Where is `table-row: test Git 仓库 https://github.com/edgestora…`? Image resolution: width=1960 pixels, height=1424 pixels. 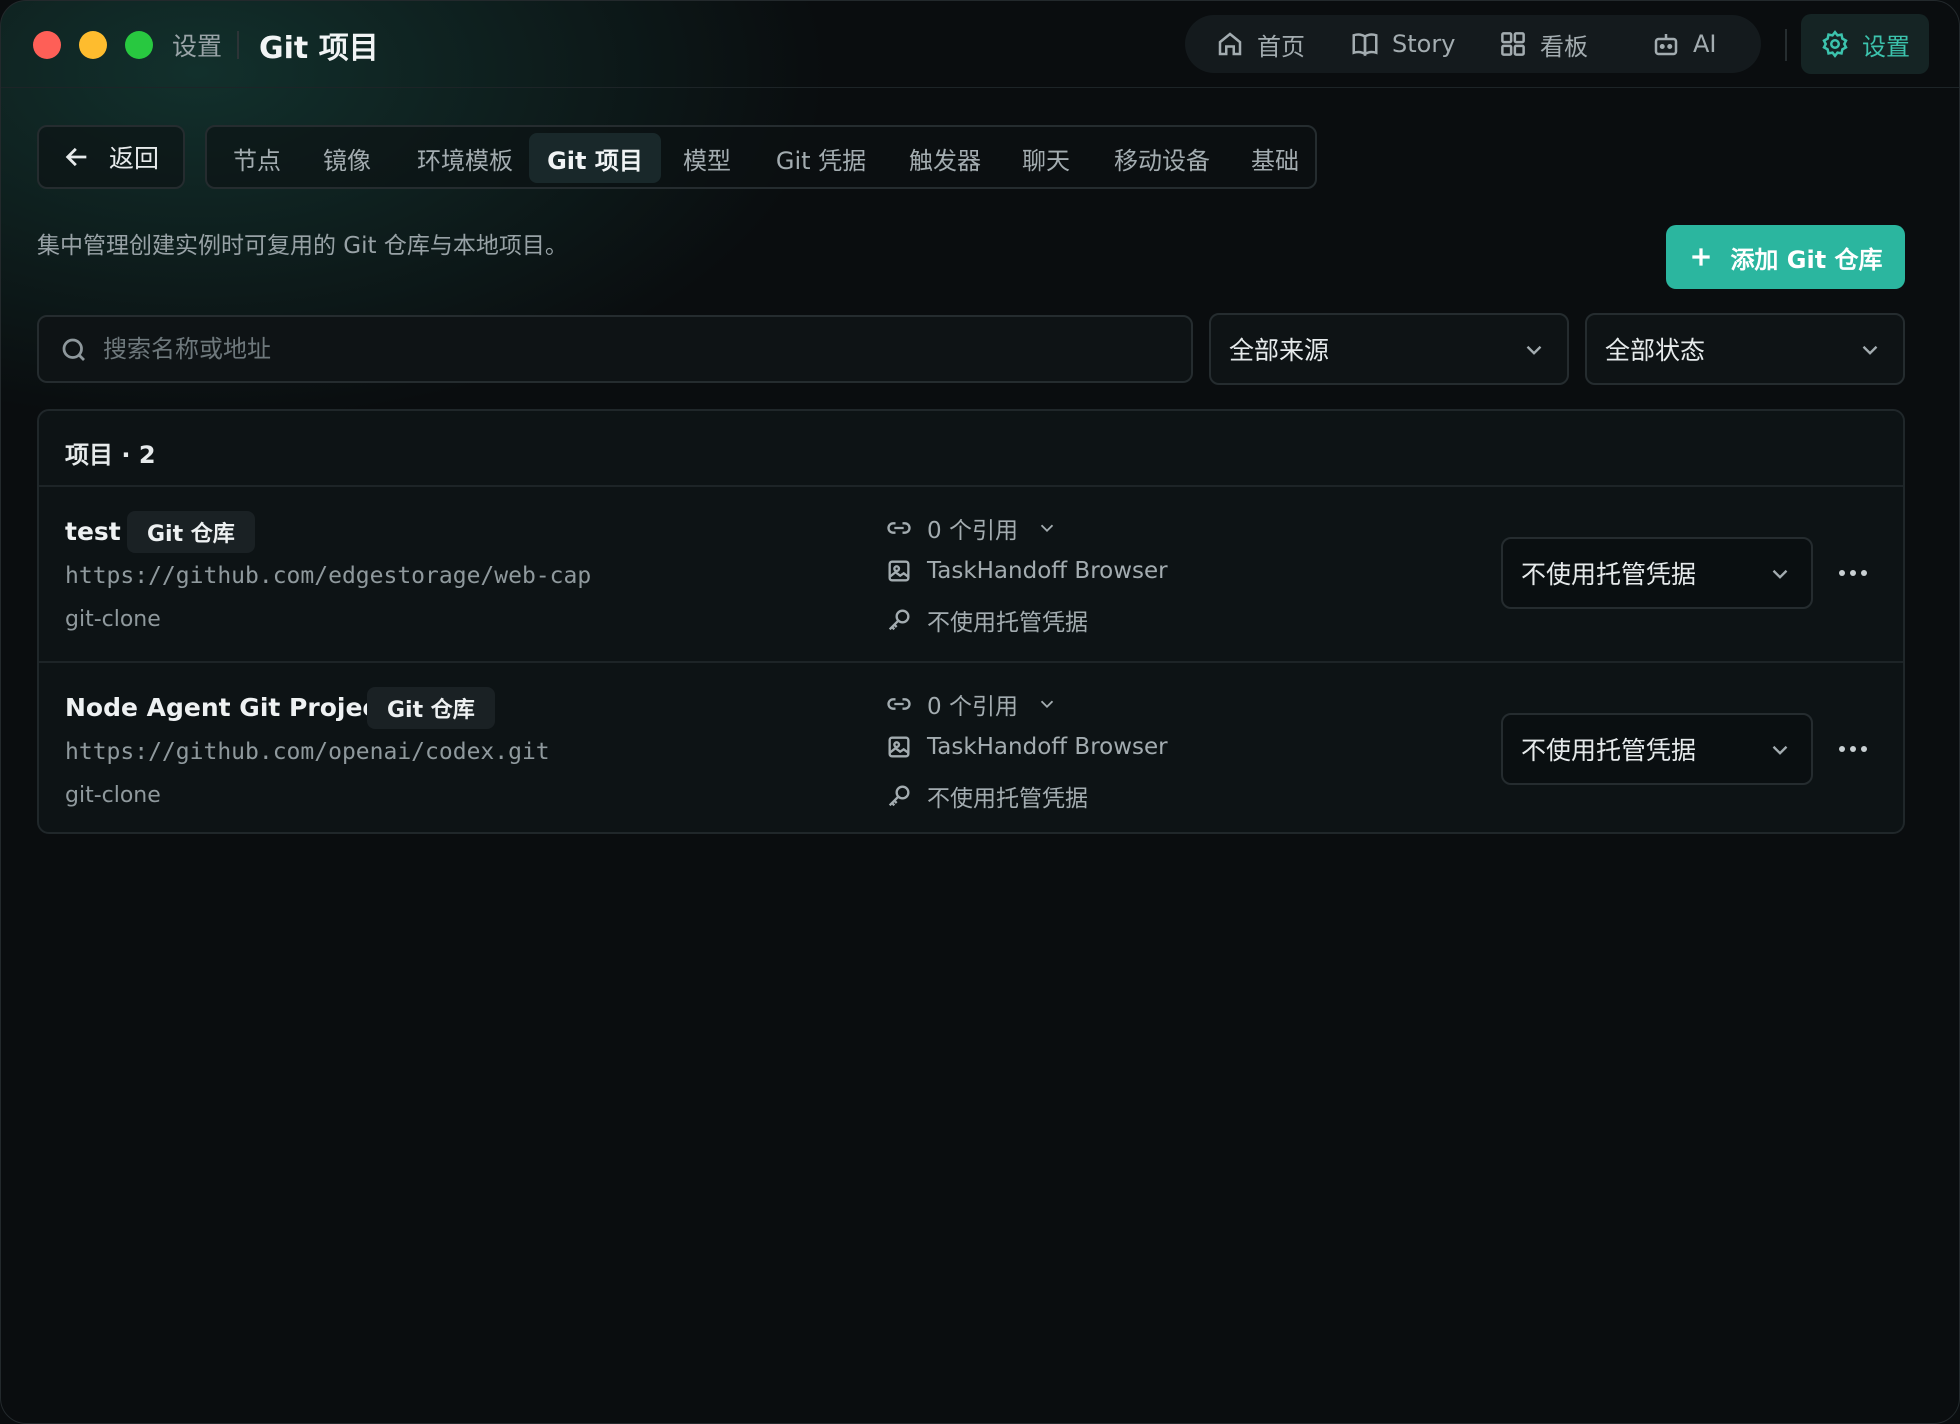 table-row: test Git 仓库 https://github.com/edgestora… is located at coordinates (971, 574).